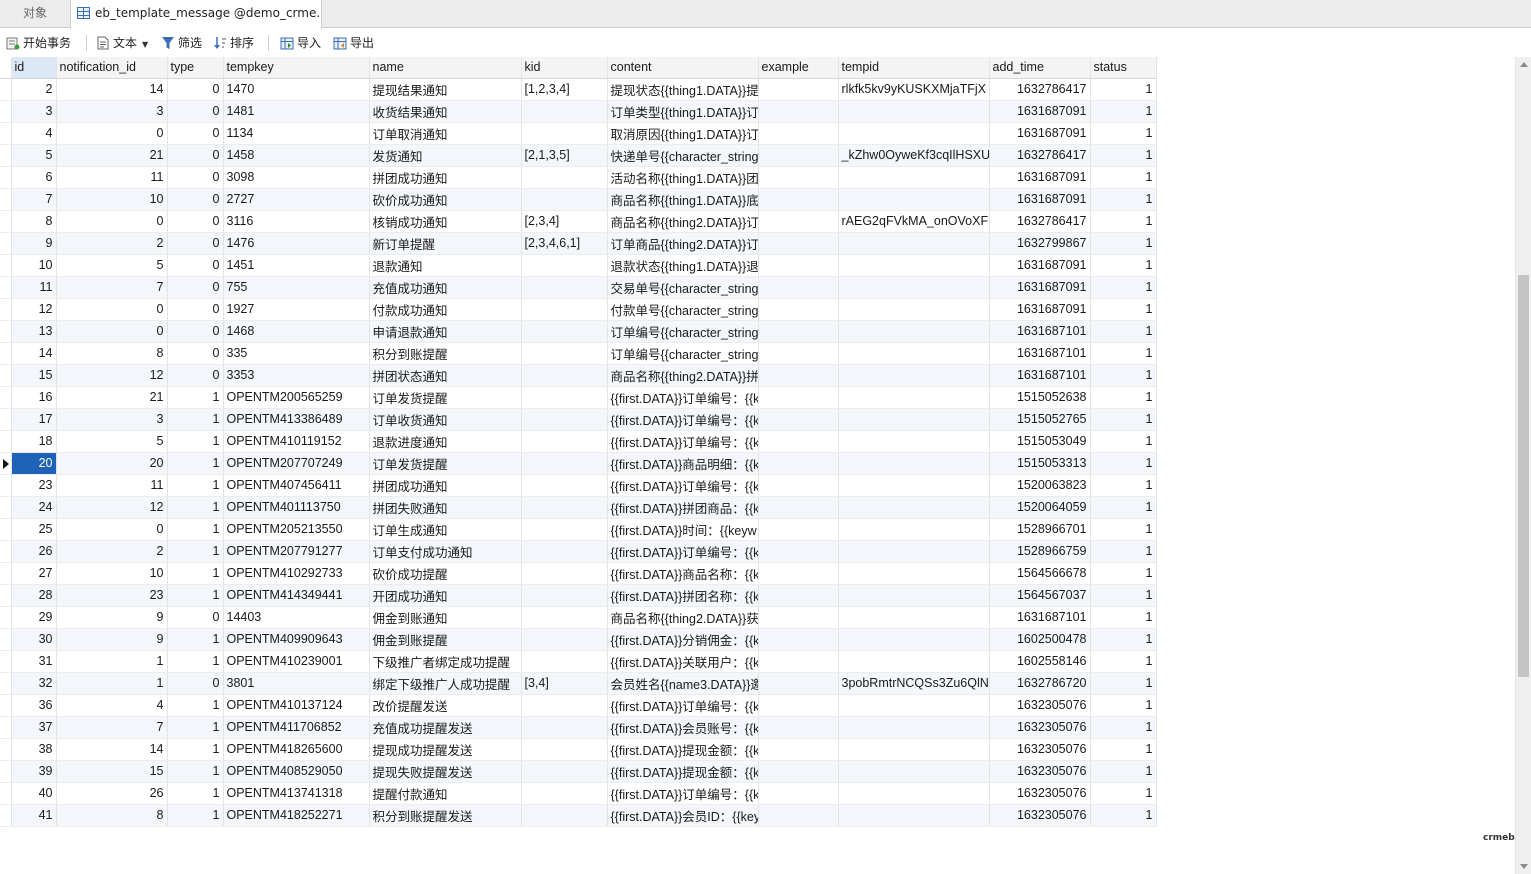  What do you see at coordinates (352, 43) in the screenshot?
I see `export-button: 导出` at bounding box center [352, 43].